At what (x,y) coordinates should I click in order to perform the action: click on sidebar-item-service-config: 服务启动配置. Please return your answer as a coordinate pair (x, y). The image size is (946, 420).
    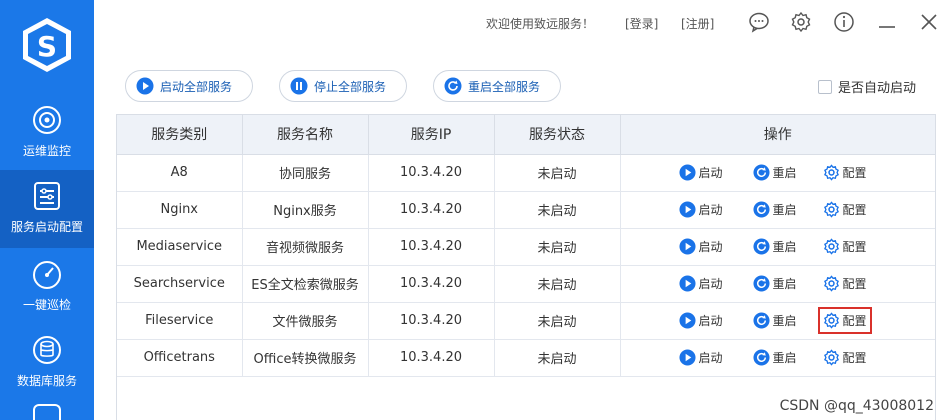
    Looking at the image, I should click on (47, 209).